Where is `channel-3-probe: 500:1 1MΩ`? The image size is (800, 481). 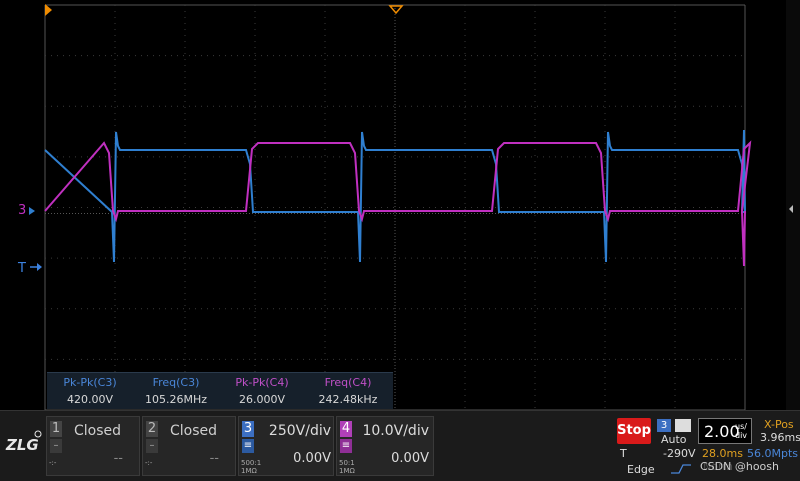 channel-3-probe: 500:1 1MΩ is located at coordinates (251, 467).